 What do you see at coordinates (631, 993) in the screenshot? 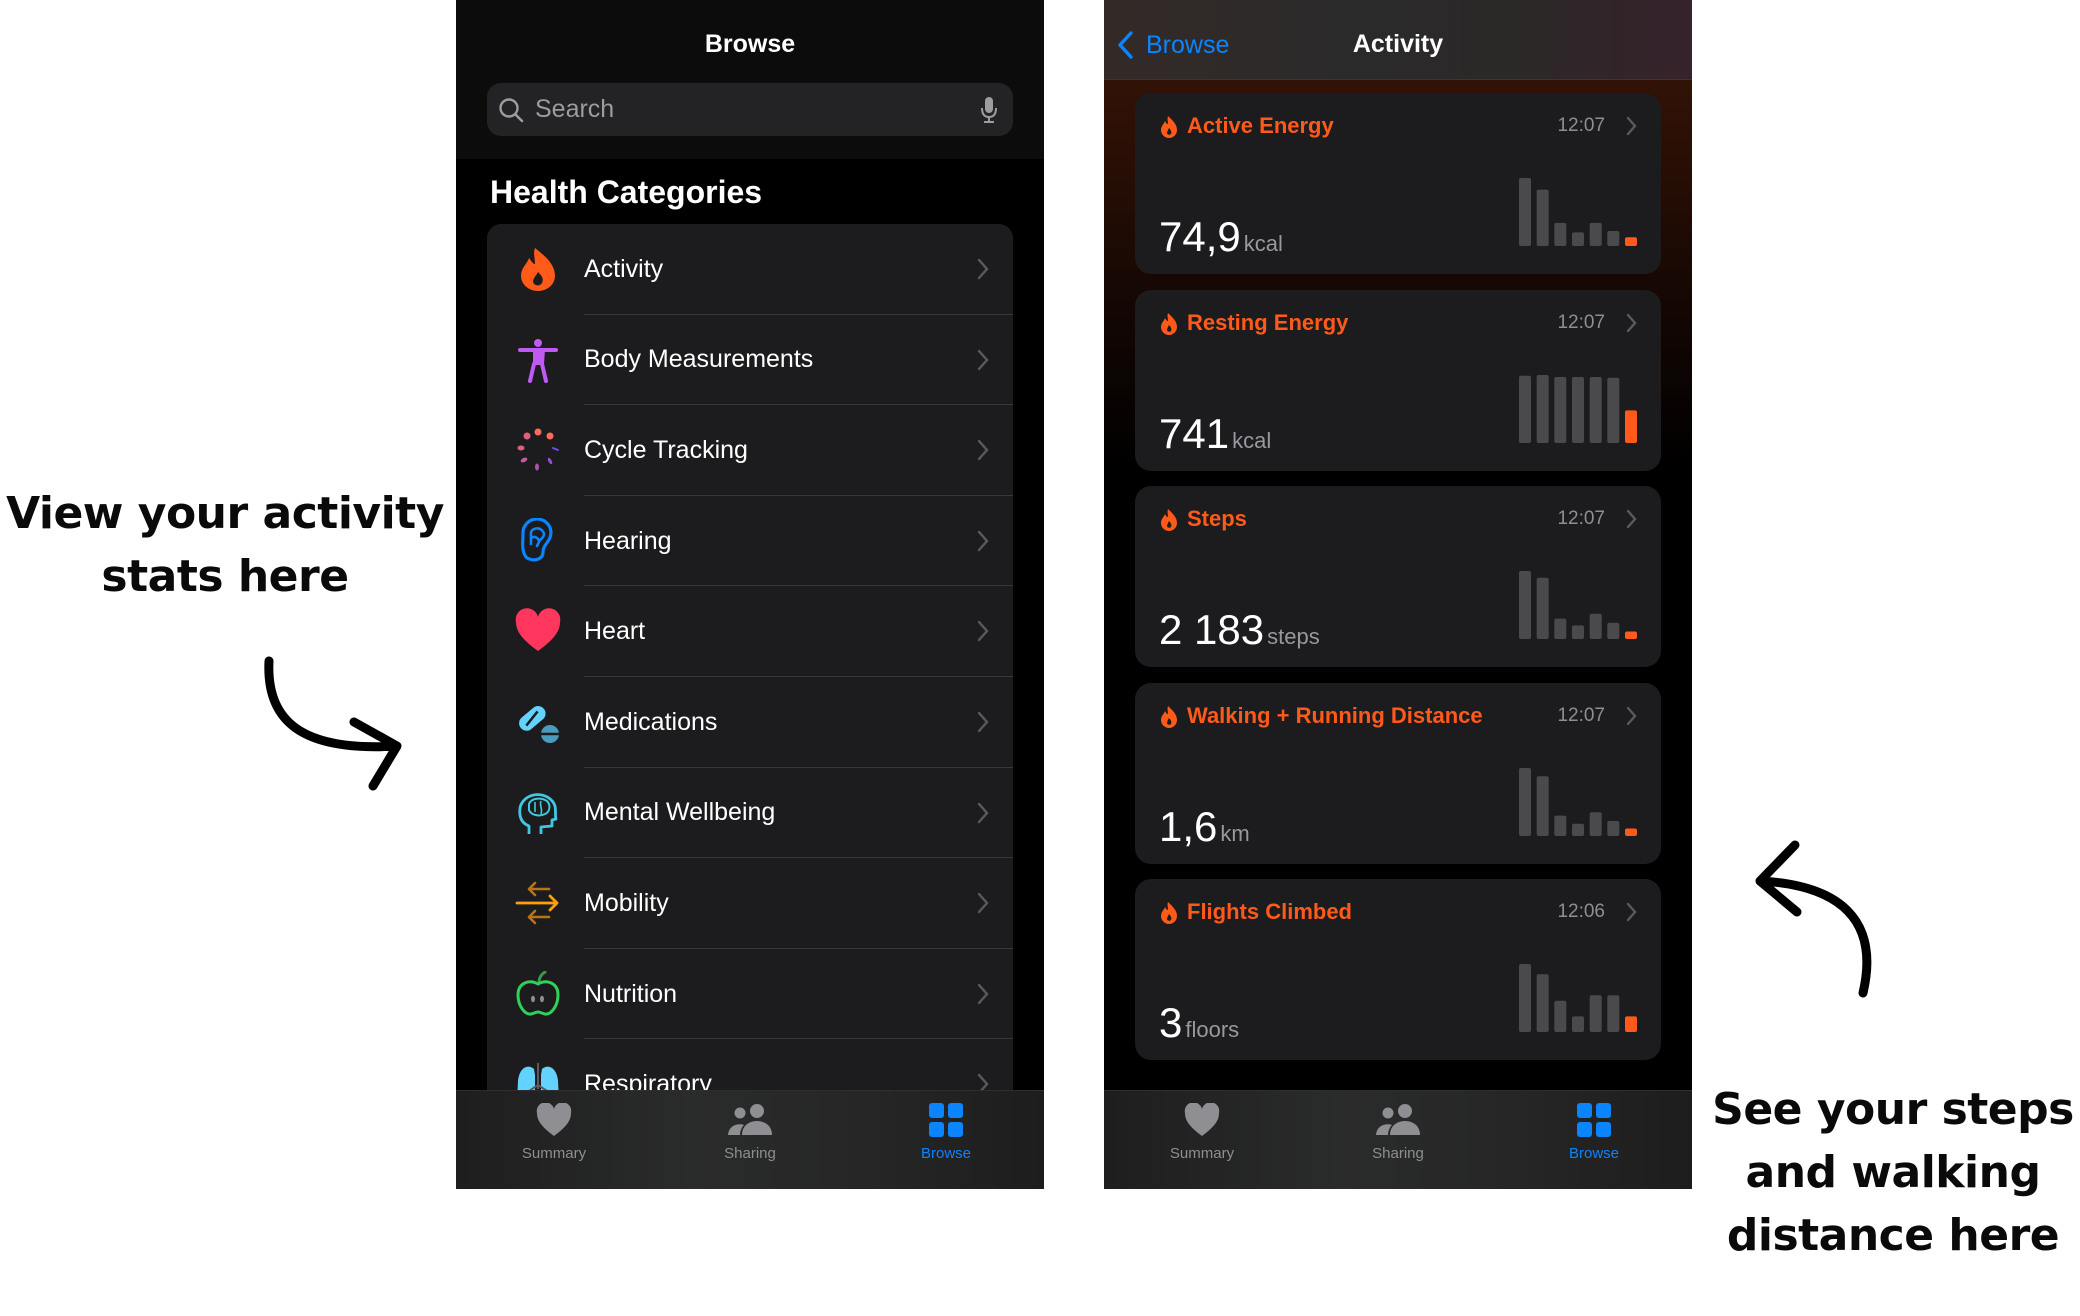
I see `category-label: Nutrition` at bounding box center [631, 993].